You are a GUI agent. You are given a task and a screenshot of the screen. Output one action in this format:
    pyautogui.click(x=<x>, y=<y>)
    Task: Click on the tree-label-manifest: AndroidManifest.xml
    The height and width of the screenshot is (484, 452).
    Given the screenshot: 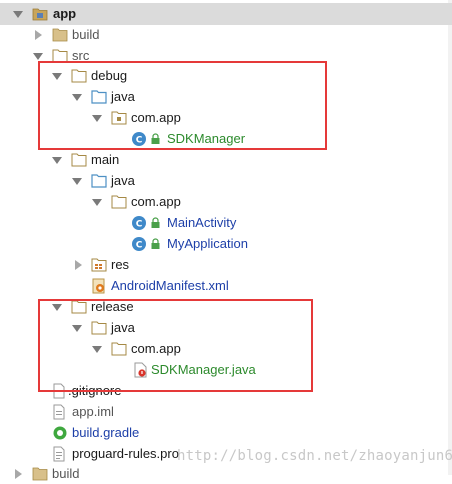 What is the action you would take?
    pyautogui.click(x=170, y=285)
    